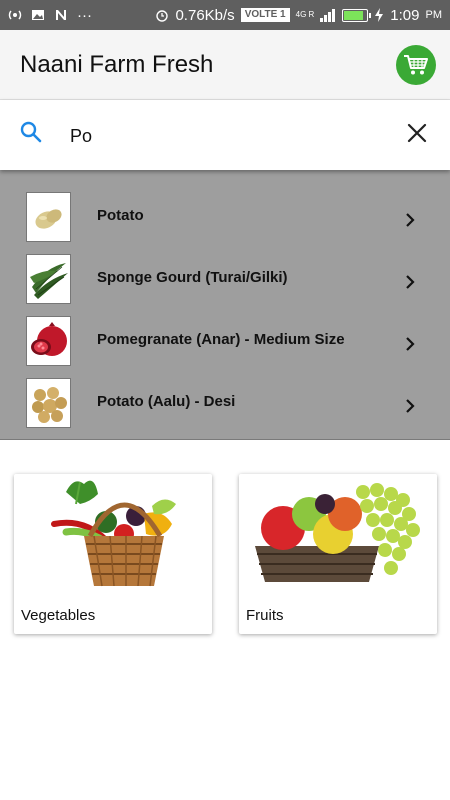 Image resolution: width=450 pixels, height=800 pixels. I want to click on fruit-basket-image, so click(337, 532).